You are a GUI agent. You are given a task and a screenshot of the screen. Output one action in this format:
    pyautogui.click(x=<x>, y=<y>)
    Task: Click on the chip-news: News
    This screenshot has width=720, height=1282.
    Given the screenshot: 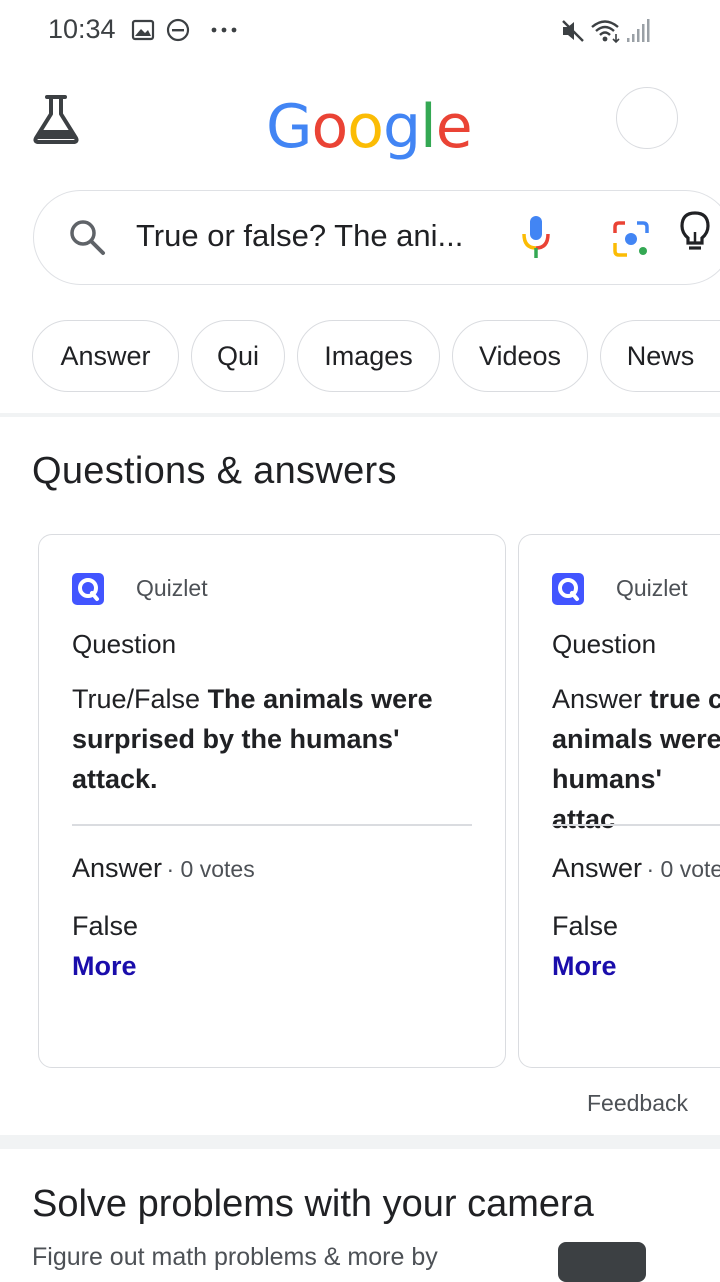 What is the action you would take?
    pyautogui.click(x=660, y=356)
    